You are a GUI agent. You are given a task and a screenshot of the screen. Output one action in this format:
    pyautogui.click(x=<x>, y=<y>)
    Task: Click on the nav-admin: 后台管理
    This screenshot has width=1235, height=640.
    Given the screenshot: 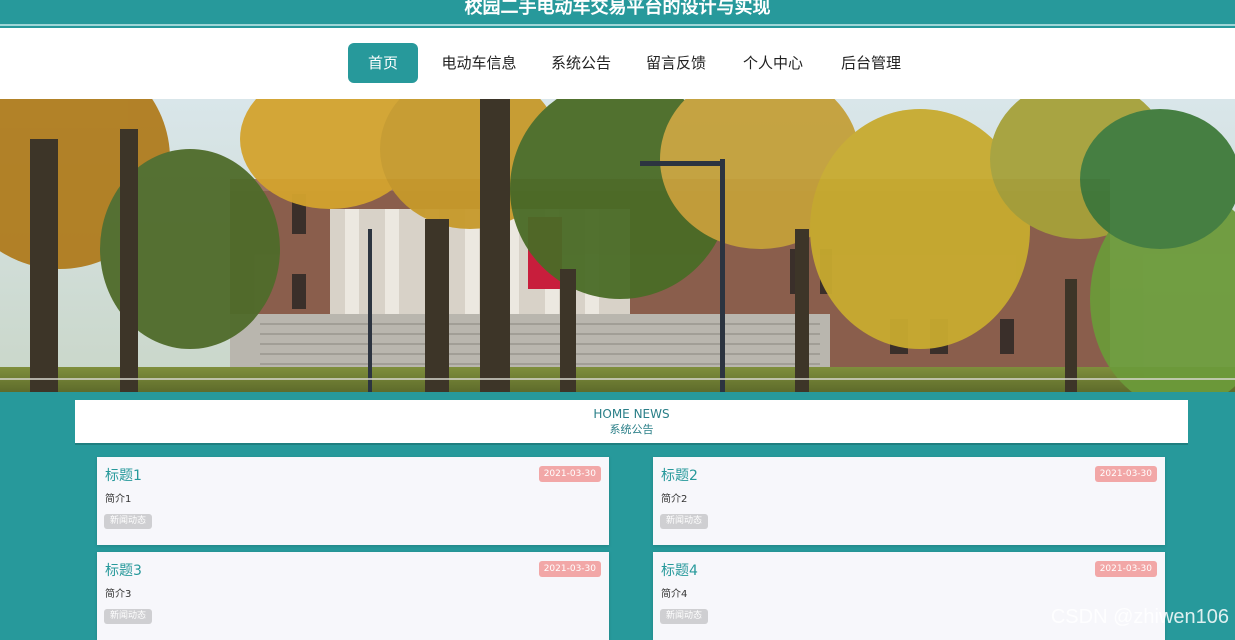 What is the action you would take?
    pyautogui.click(x=871, y=63)
    